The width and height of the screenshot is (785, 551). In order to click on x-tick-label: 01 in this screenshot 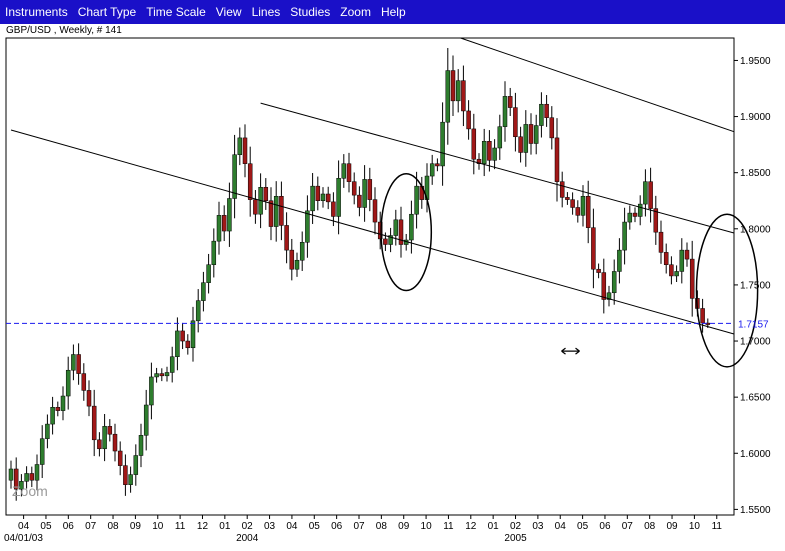, I will do `click(225, 526)`.